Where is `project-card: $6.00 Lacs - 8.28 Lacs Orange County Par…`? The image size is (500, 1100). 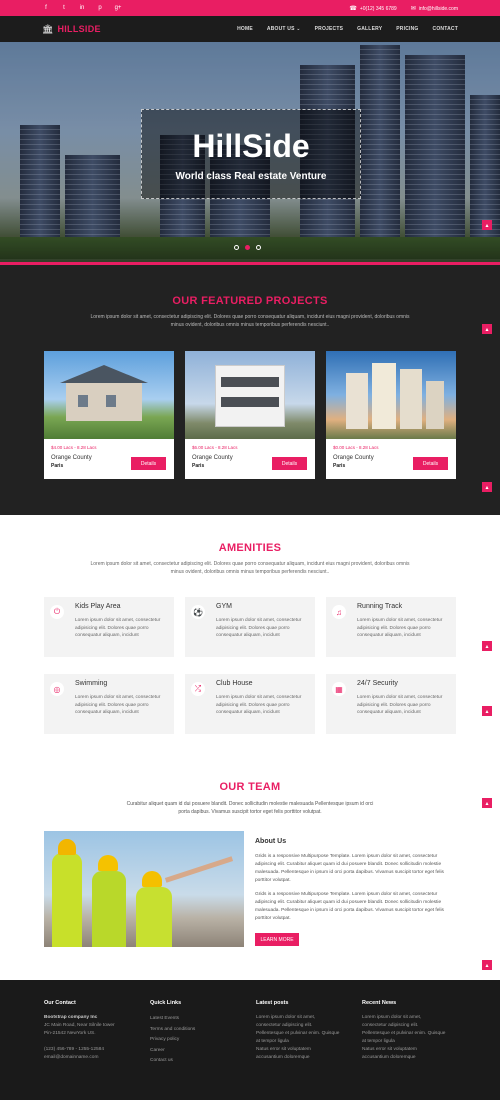 project-card: $6.00 Lacs - 8.28 Lacs Orange County Par… is located at coordinates (250, 415).